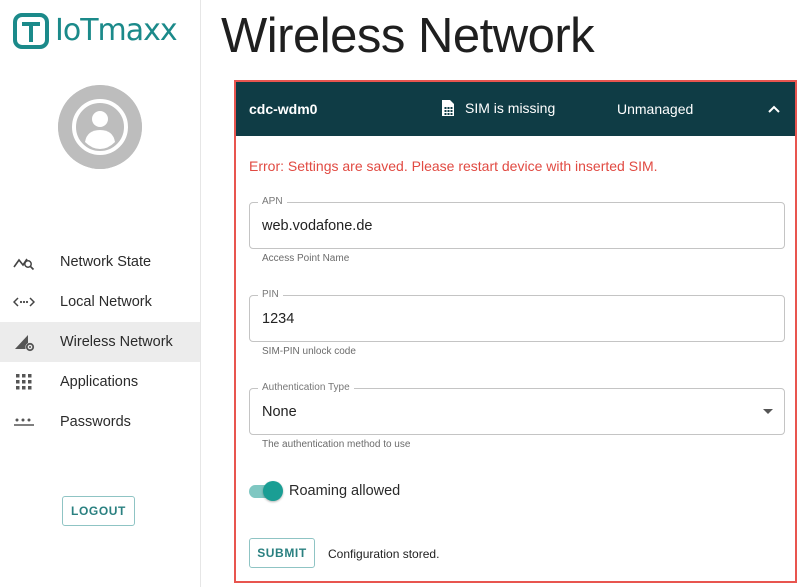 The width and height of the screenshot is (800, 587). Describe the element at coordinates (306, 258) in the screenshot. I see `apn-helper: Access Point Name` at that location.